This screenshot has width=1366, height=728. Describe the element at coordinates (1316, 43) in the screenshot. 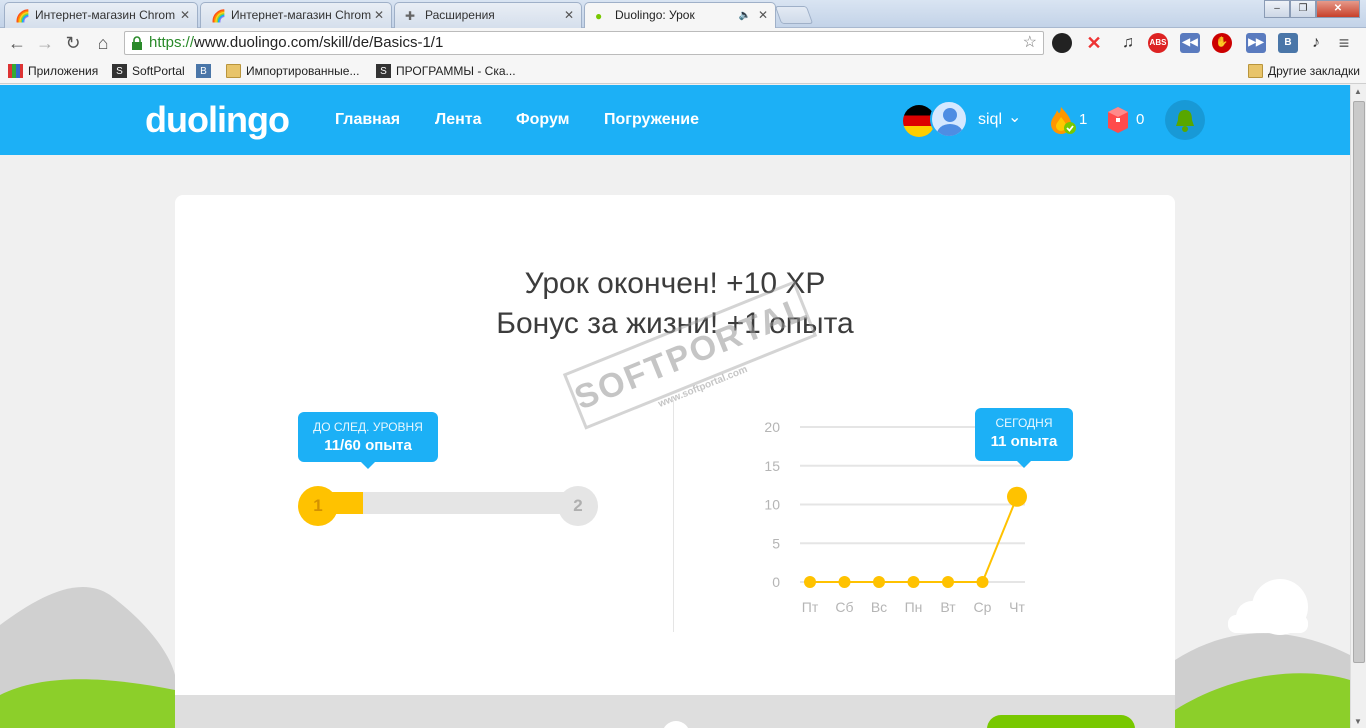

I see `music-note-icon: ♪` at that location.